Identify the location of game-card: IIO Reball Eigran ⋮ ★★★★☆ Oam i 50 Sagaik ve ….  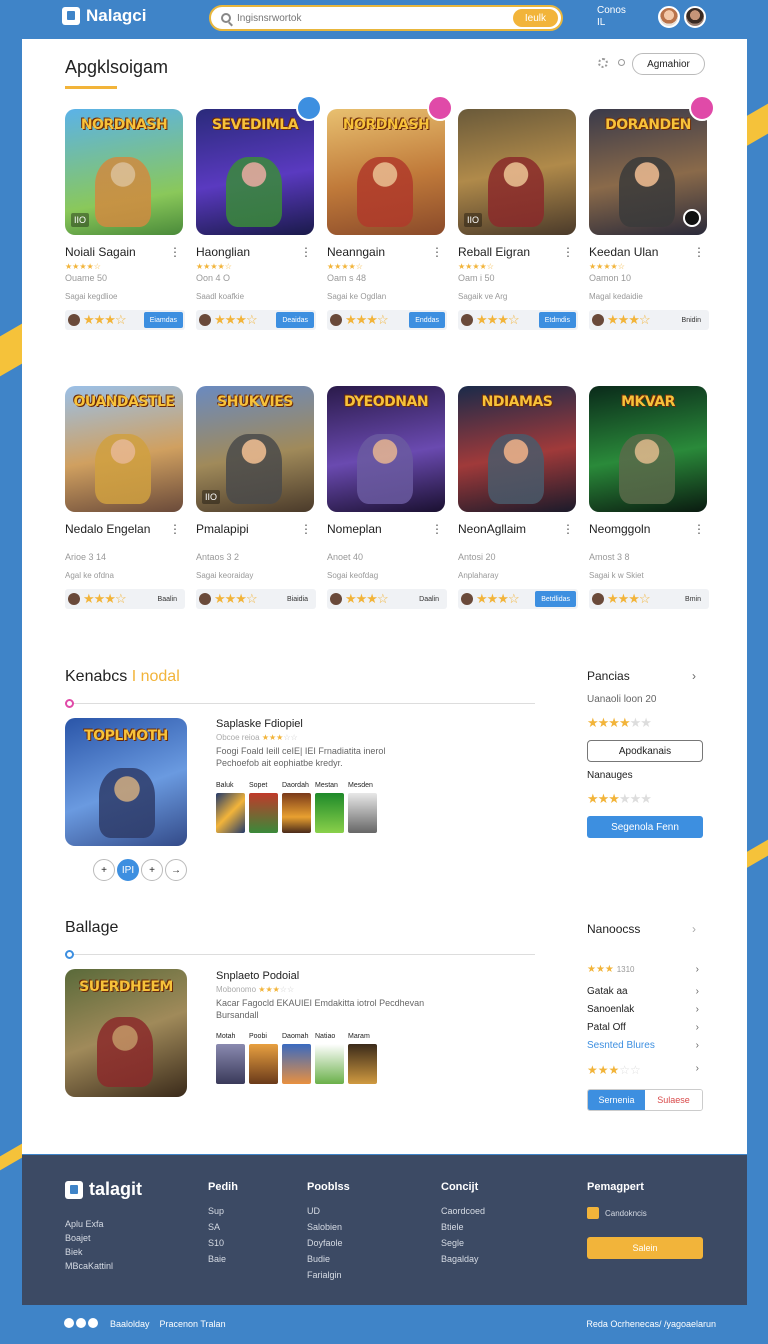
(518, 219).